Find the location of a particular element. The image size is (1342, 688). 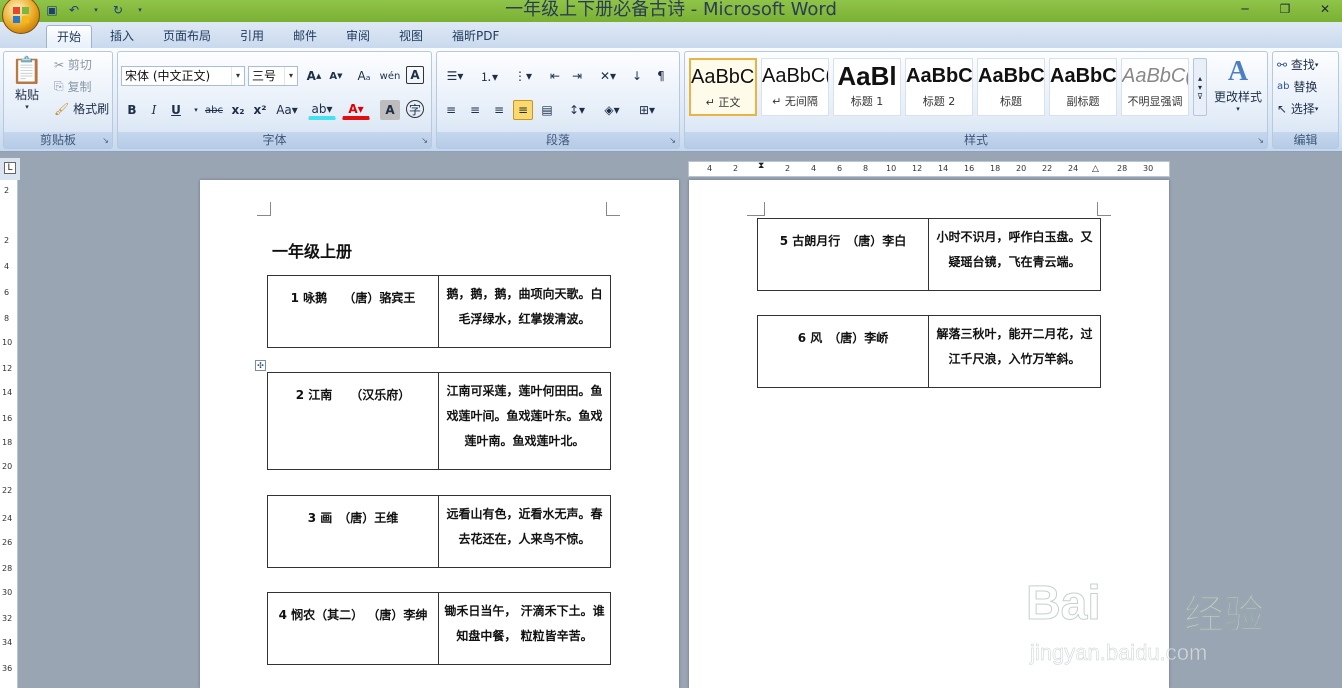

asian-layout-icon: ✕▾ is located at coordinates (608, 76).